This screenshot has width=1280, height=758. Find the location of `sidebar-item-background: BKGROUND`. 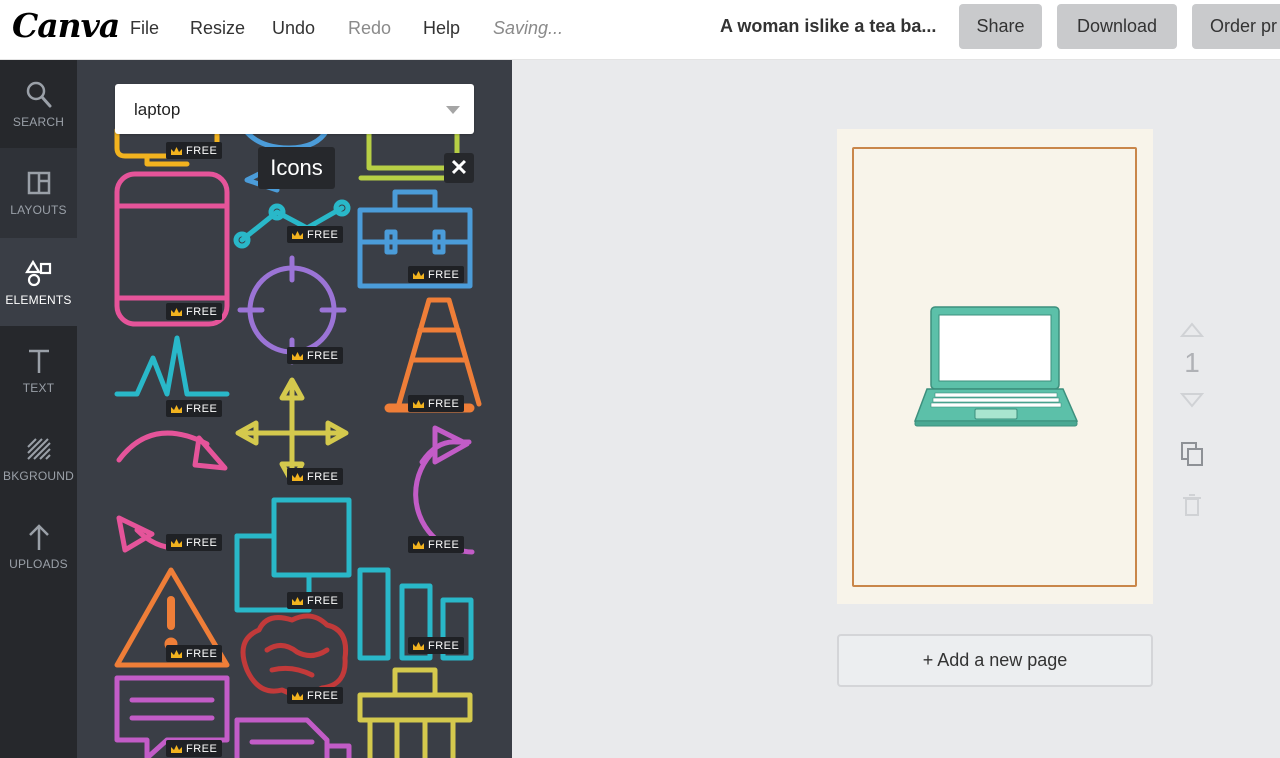

sidebar-item-background: BKGROUND is located at coordinates (38, 458).